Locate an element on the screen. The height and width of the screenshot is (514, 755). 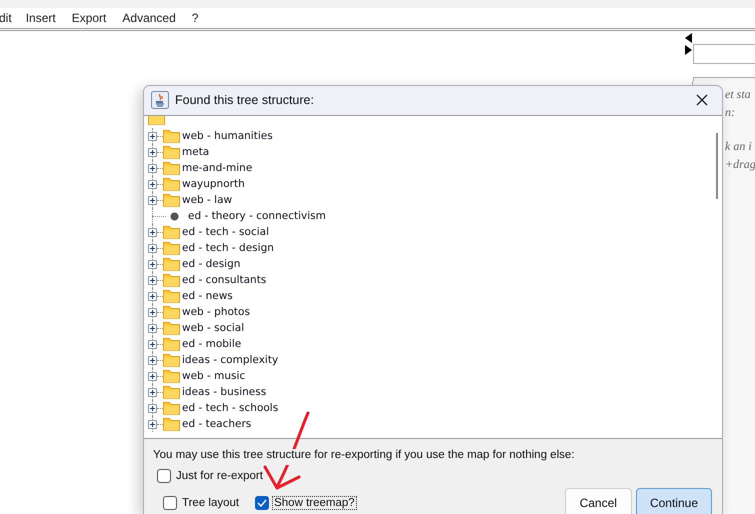
checkbox-label: Show treemap? is located at coordinates (314, 503).